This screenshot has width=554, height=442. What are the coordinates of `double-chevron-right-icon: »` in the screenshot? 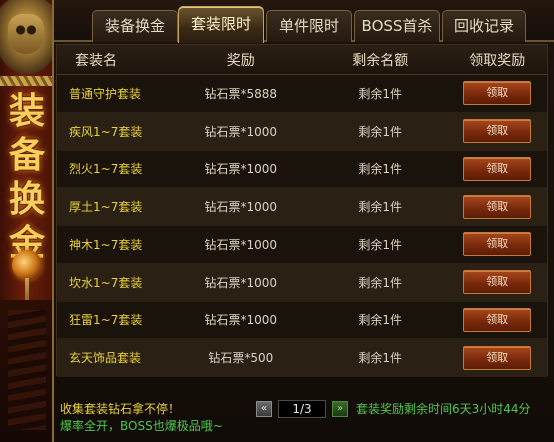 It's located at (340, 408).